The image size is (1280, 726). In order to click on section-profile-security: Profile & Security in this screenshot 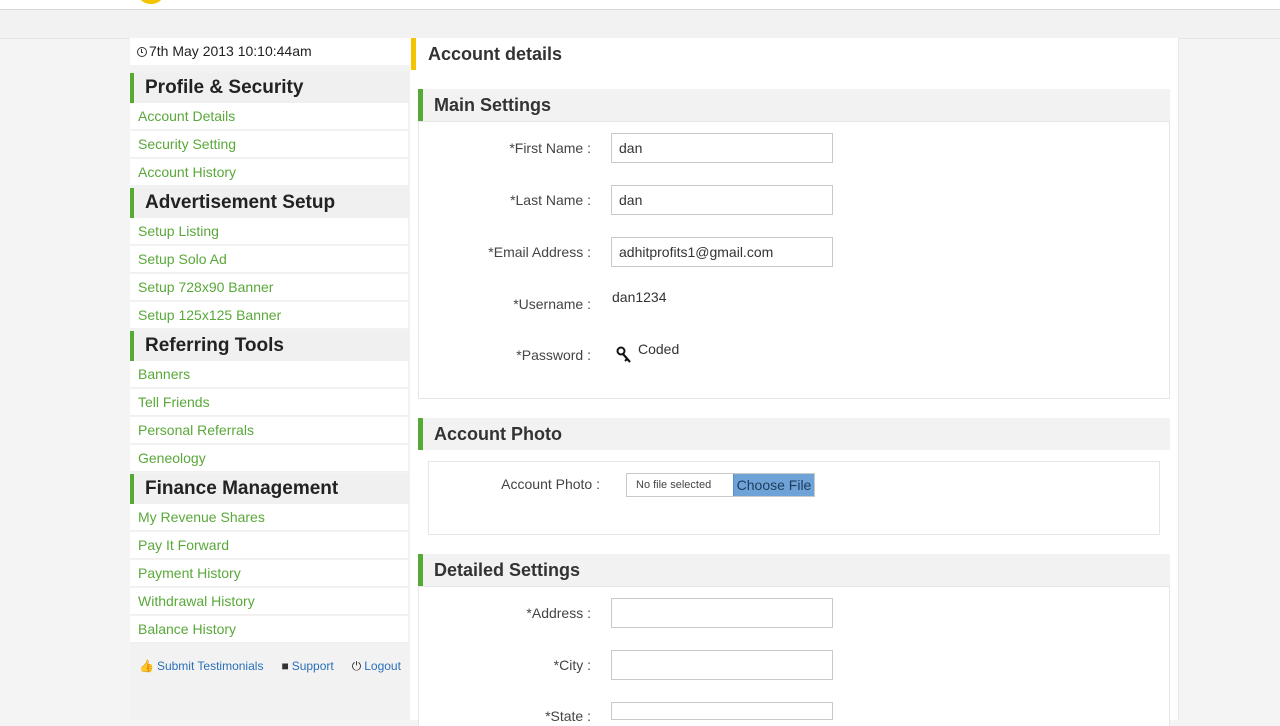, I will do `click(270, 88)`.